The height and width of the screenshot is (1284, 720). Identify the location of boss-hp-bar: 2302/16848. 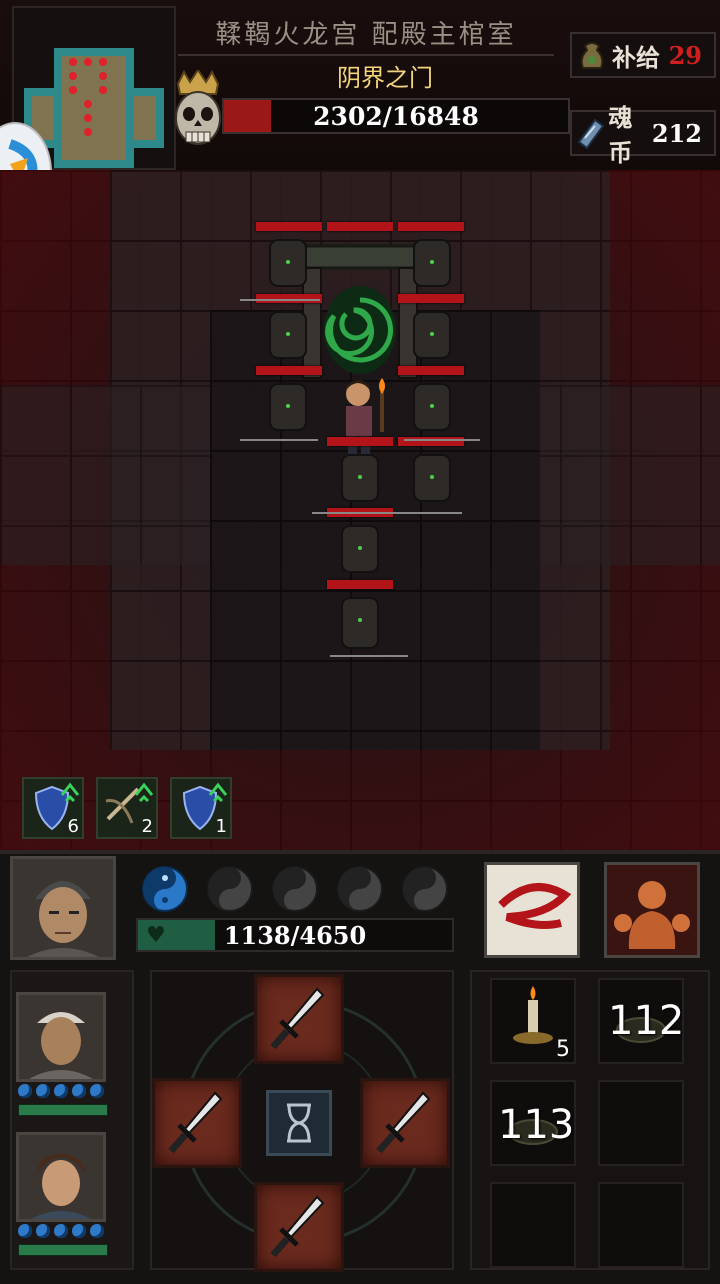
(396, 116).